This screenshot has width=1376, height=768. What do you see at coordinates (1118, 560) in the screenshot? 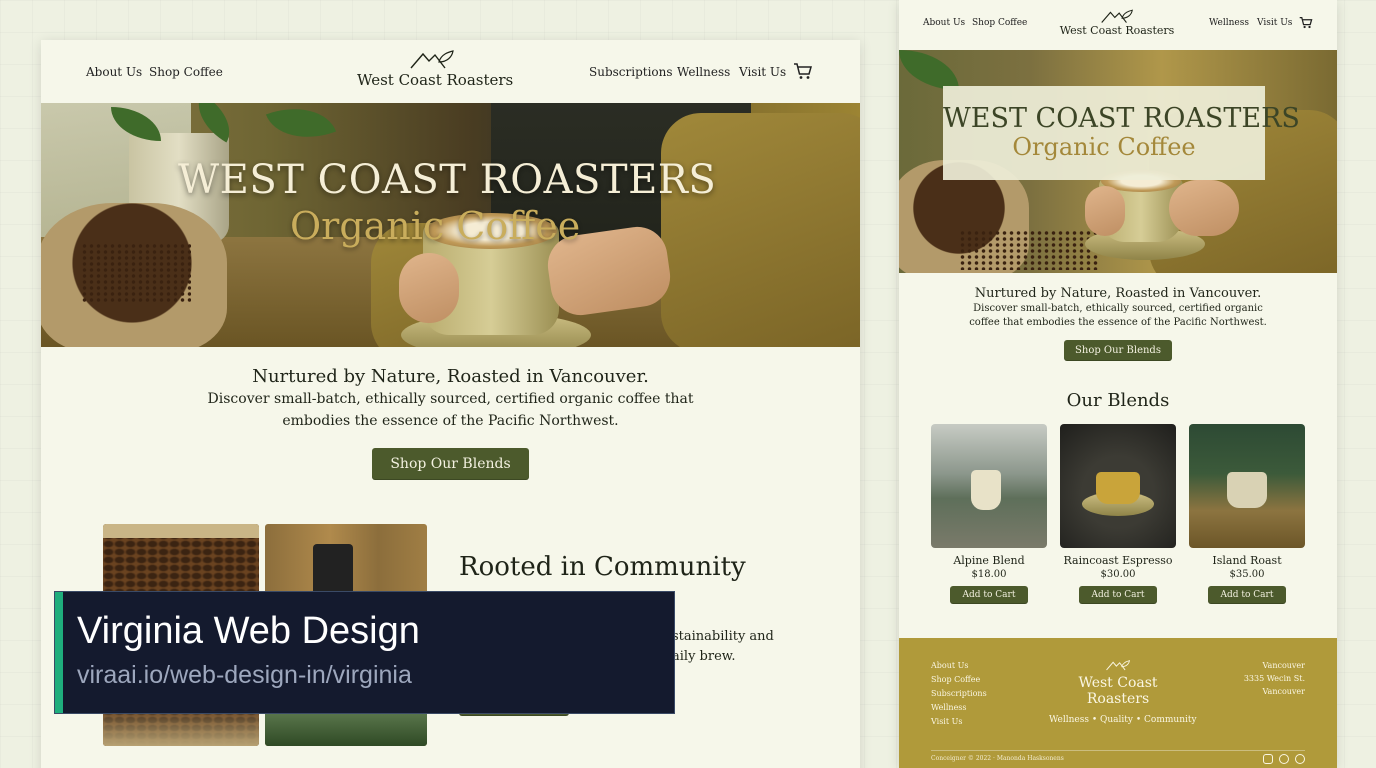
I see `product-name: Raincoast Espresso` at bounding box center [1118, 560].